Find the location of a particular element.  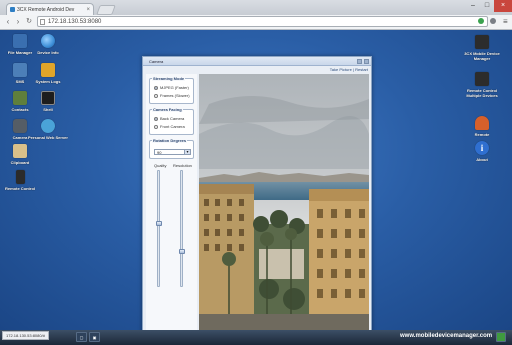

reload-button: ↻ is located at coordinates (29, 21).